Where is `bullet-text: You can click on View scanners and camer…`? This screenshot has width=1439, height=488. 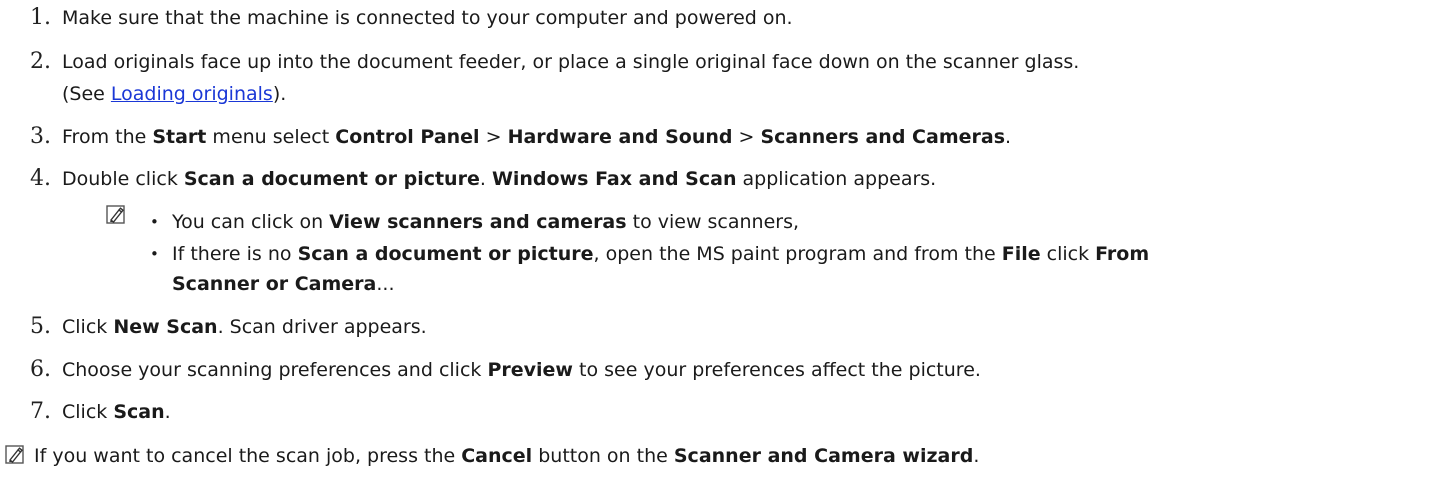 bullet-text: You can click on View scanners and camer… is located at coordinates (485, 222).